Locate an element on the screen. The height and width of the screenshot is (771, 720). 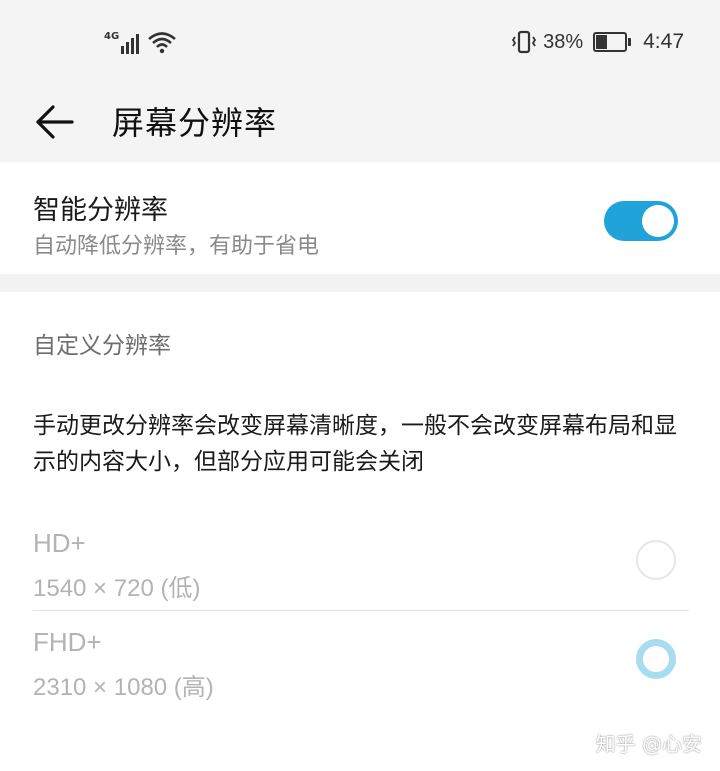
page-title: 屏幕分辨率 is located at coordinates (195, 123).